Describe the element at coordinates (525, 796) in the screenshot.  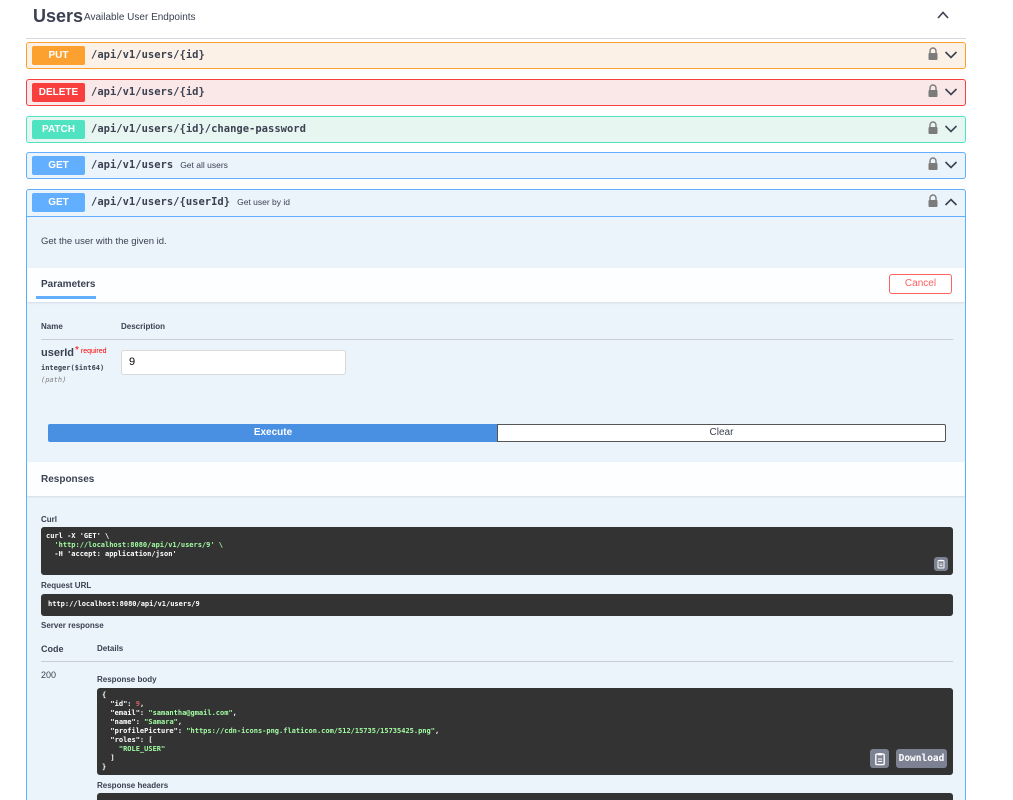
I see `response-headers-block` at that location.